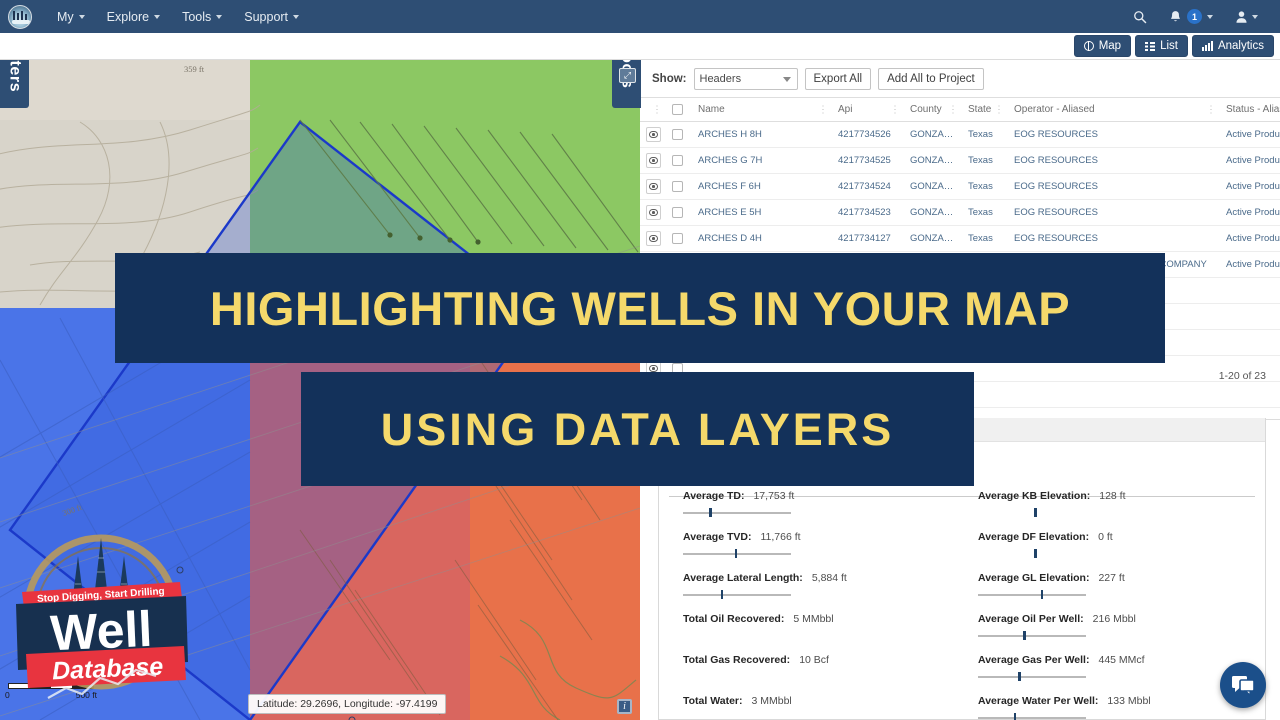 The height and width of the screenshot is (720, 1280). What do you see at coordinates (838, 79) in the screenshot?
I see `export-all-button: Export All` at bounding box center [838, 79].